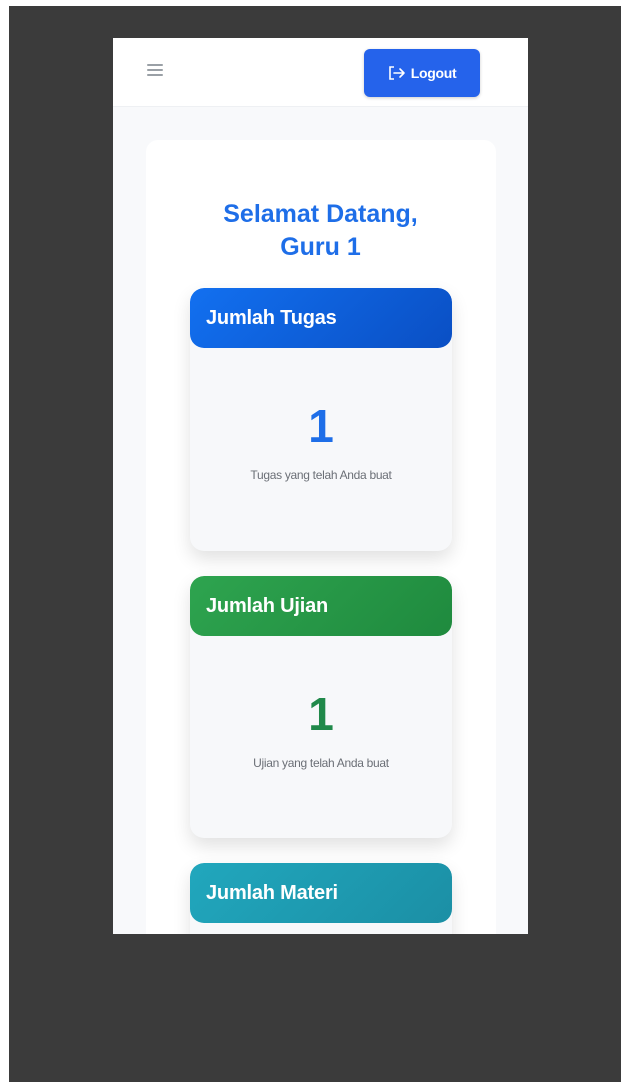  Describe the element at coordinates (320, 231) in the screenshot. I see `welcome-heading: Selamat Datang, Guru 1` at that location.